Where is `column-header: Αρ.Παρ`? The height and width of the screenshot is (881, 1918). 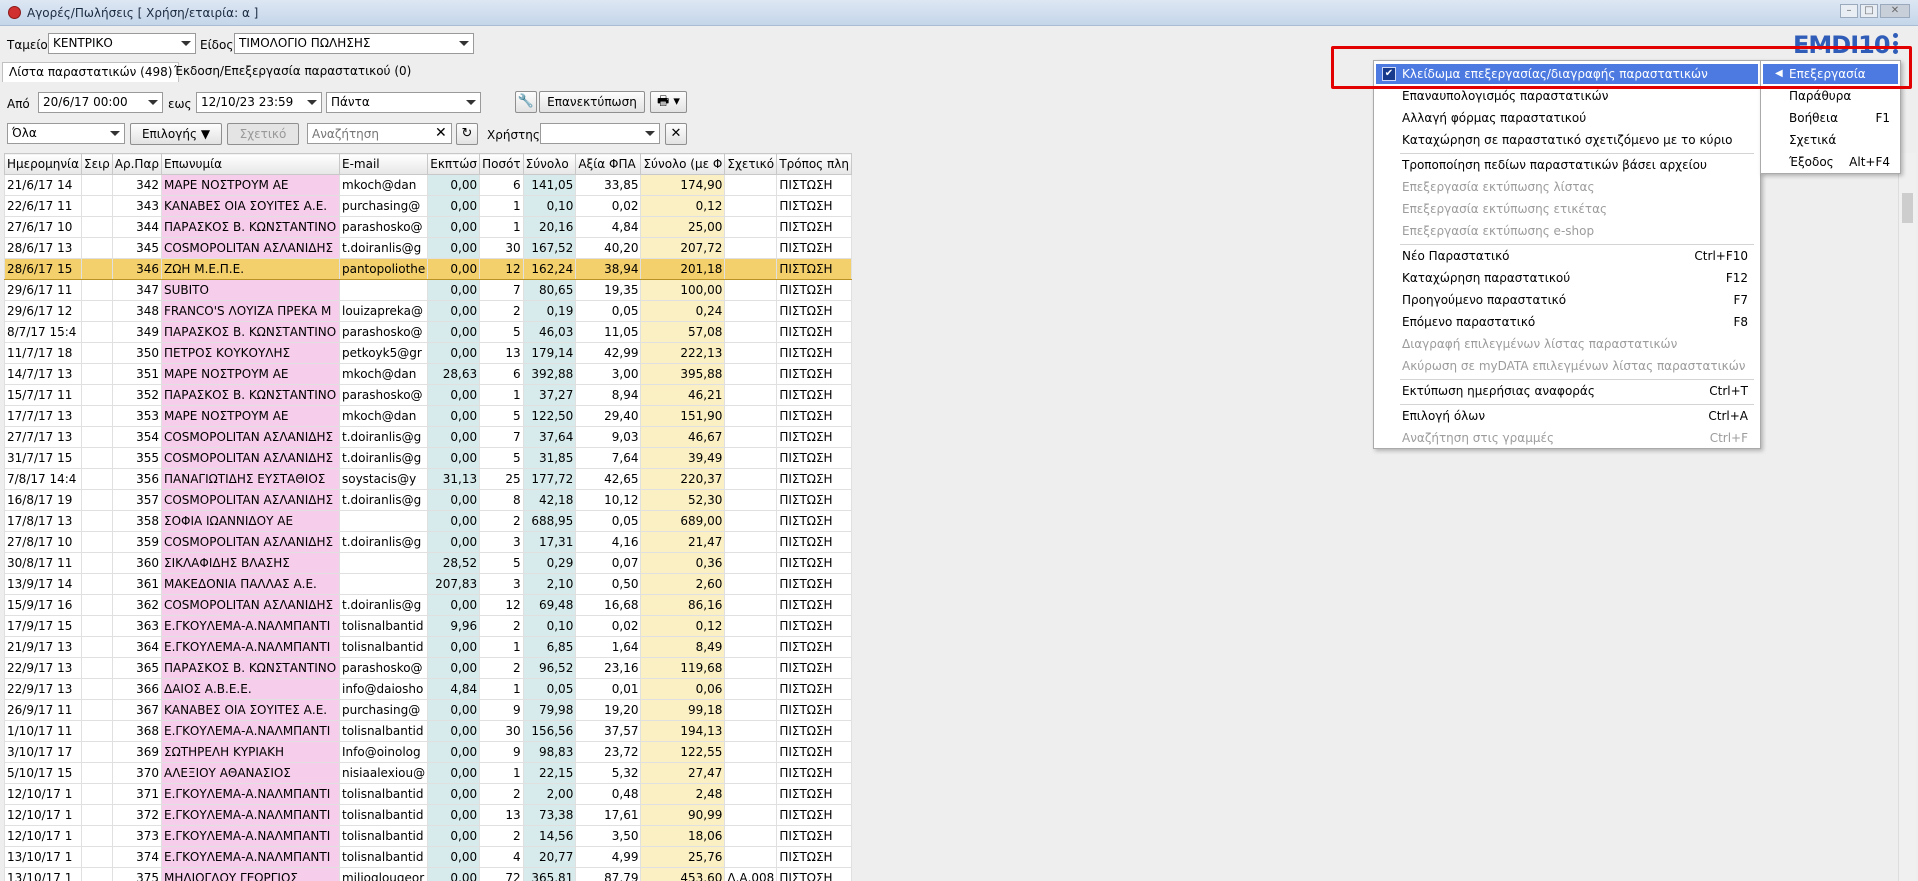 column-header: Αρ.Παρ is located at coordinates (136, 164).